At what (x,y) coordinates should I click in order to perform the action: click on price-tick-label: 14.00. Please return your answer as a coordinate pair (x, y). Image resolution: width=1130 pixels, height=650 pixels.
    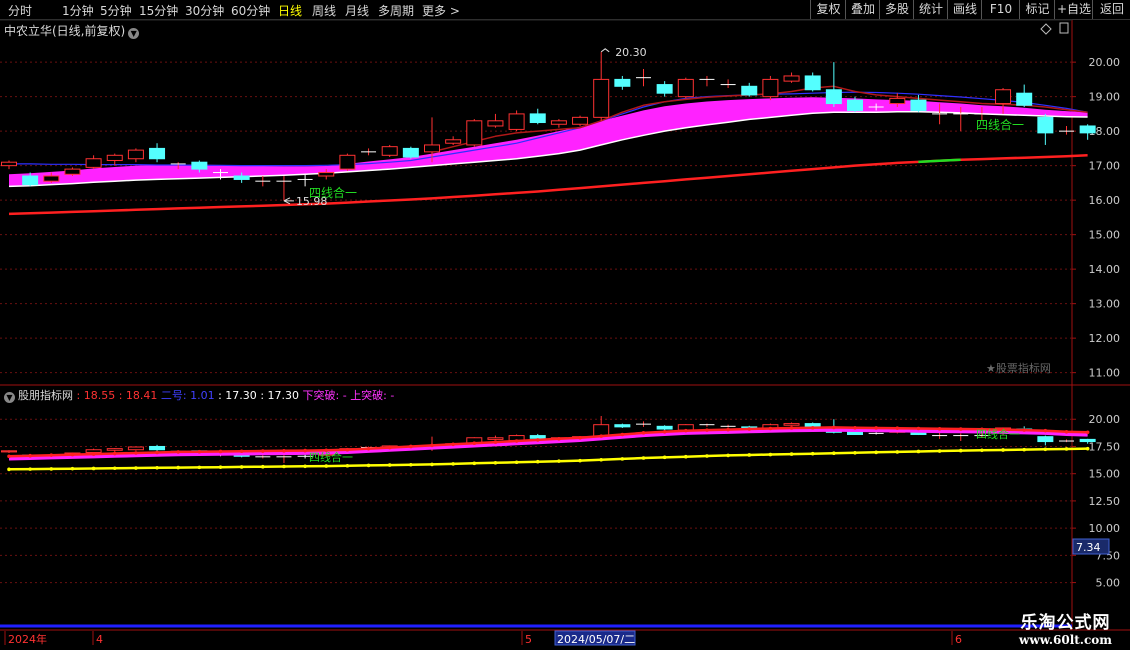
    Looking at the image, I should click on (1105, 269).